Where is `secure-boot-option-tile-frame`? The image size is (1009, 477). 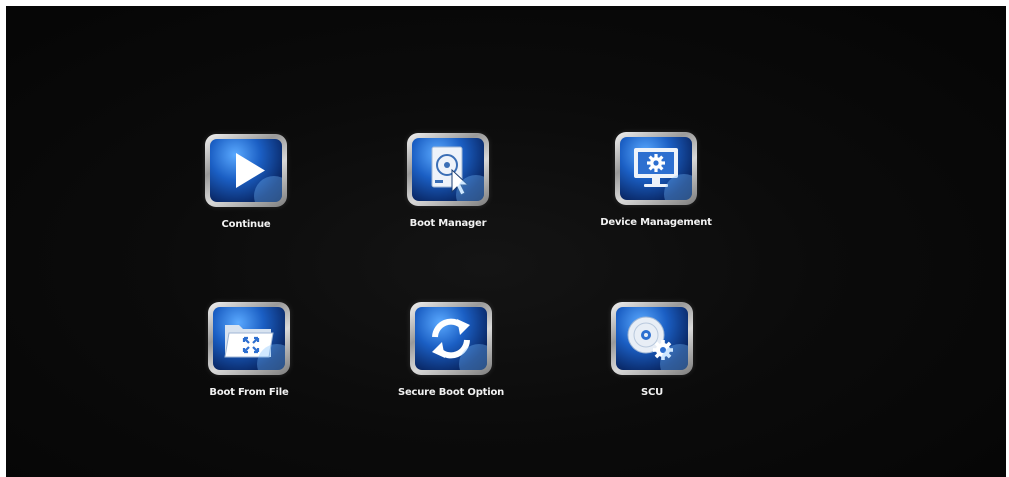
secure-boot-option-tile-frame is located at coordinates (451, 338).